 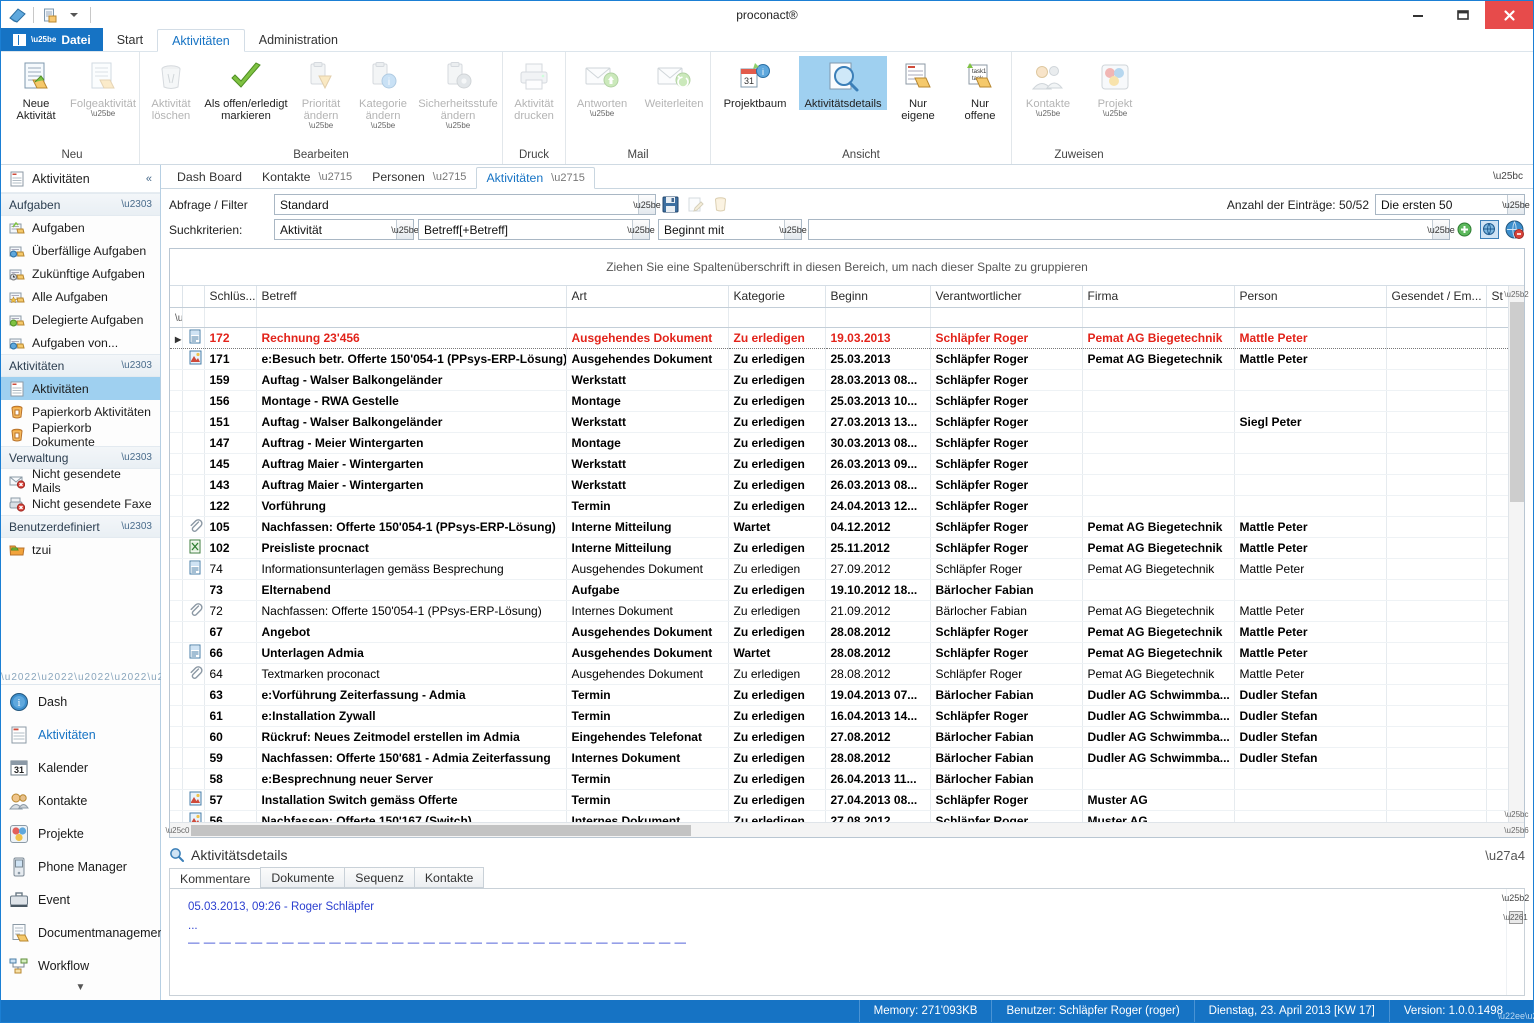 I want to click on cell-schluessel: 60, so click(x=230, y=737).